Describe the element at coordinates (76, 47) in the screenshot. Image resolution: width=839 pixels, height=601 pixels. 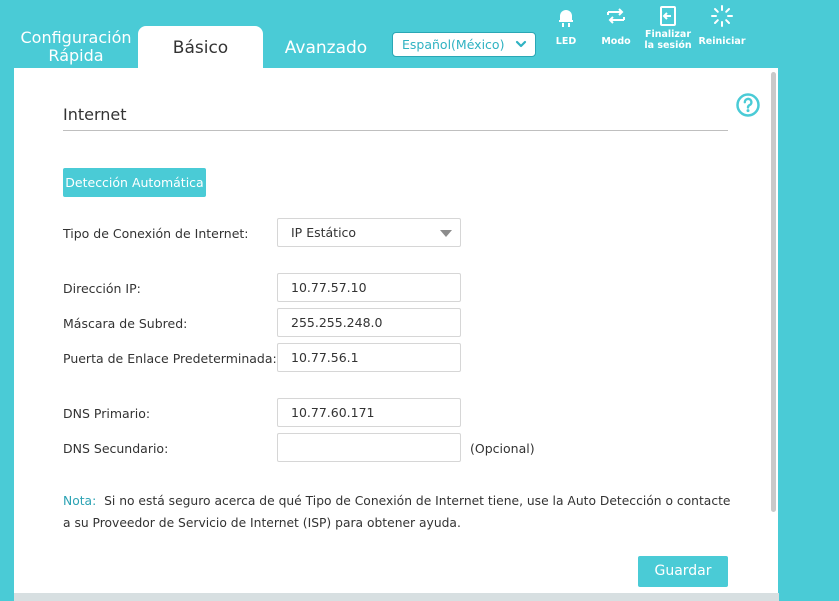
I see `tab-quick-setup: Configuración Rápida` at that location.